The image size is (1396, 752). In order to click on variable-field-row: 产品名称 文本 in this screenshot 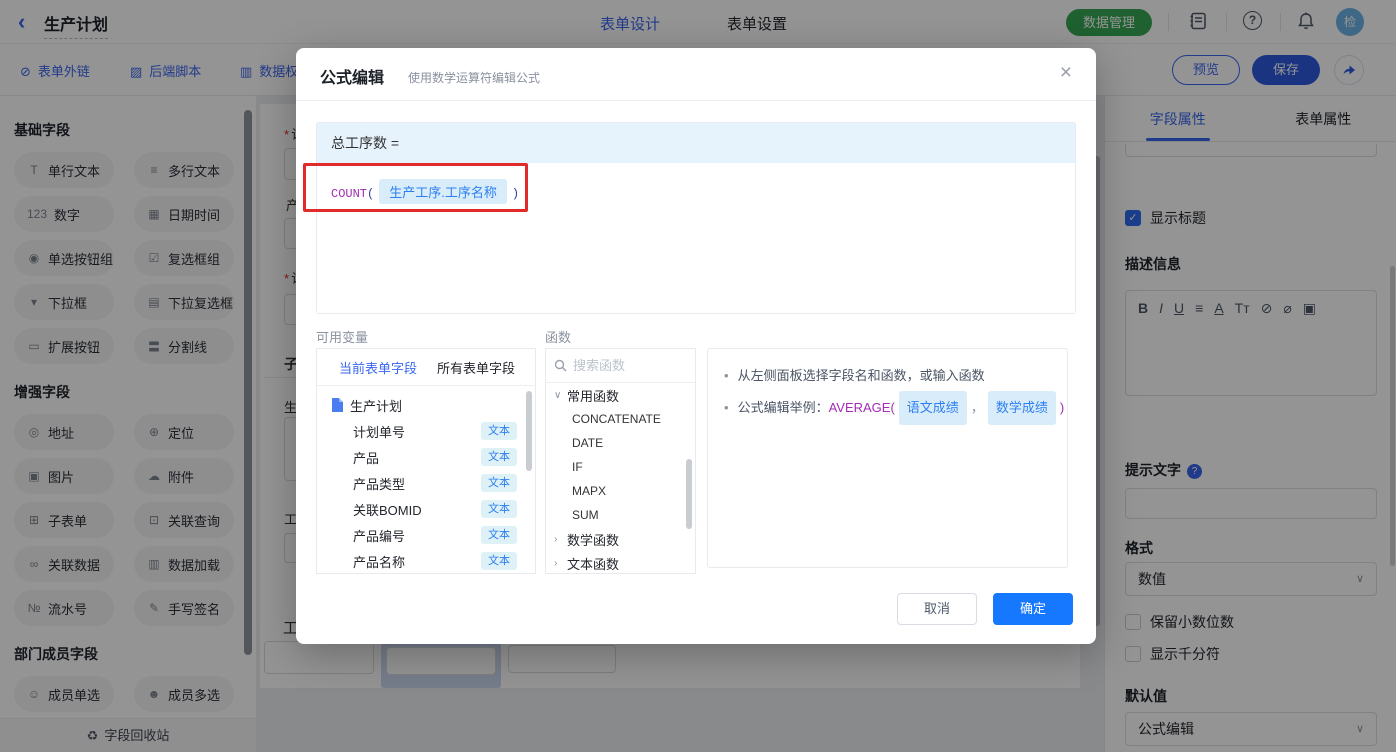, I will do `click(426, 560)`.